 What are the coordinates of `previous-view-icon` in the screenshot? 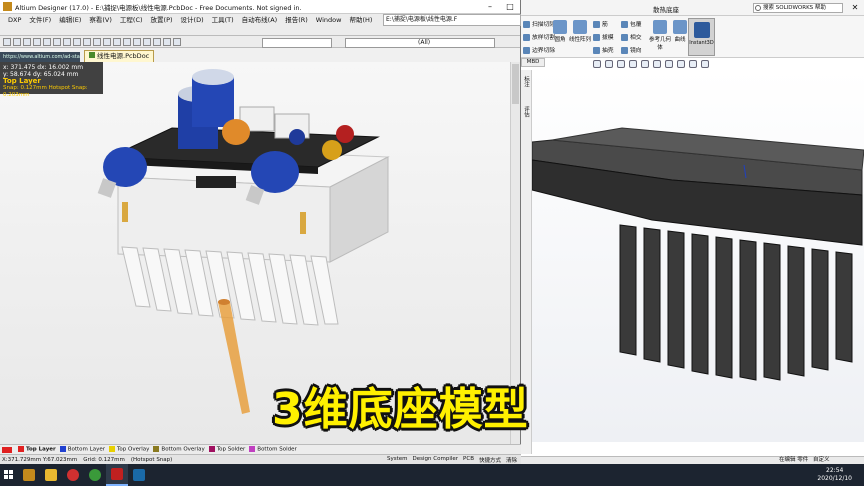 It's located at (621, 64).